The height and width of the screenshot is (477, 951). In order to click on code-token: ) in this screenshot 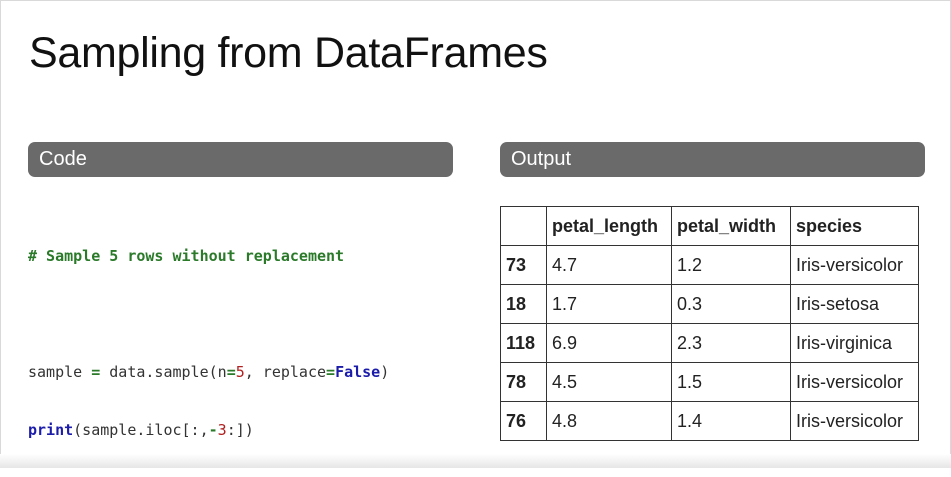, I will do `click(385, 372)`.